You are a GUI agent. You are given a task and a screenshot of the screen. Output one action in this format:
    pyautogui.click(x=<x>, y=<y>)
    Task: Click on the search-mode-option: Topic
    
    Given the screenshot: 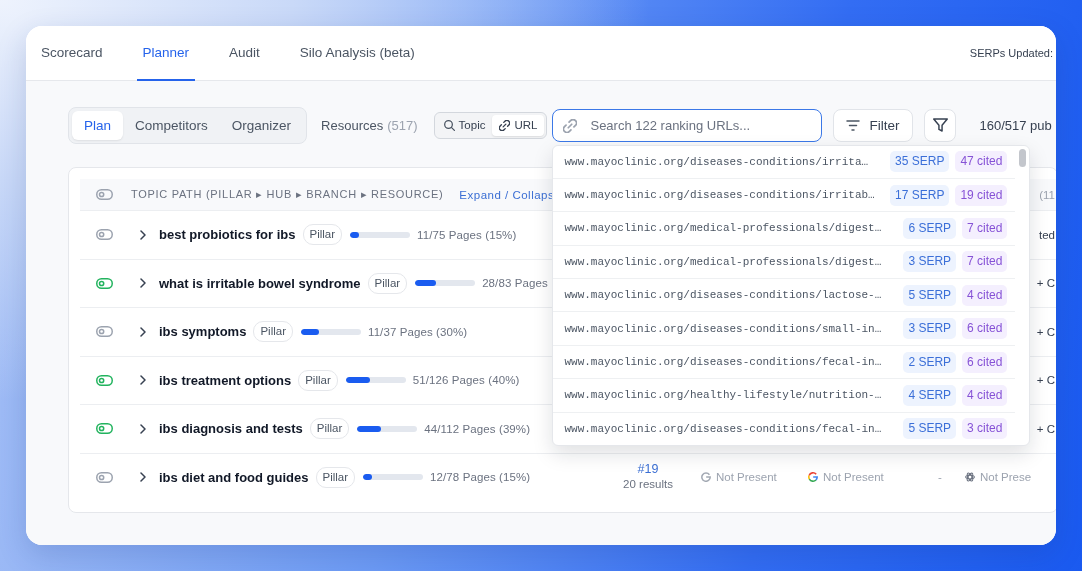 What is the action you would take?
    pyautogui.click(x=464, y=125)
    